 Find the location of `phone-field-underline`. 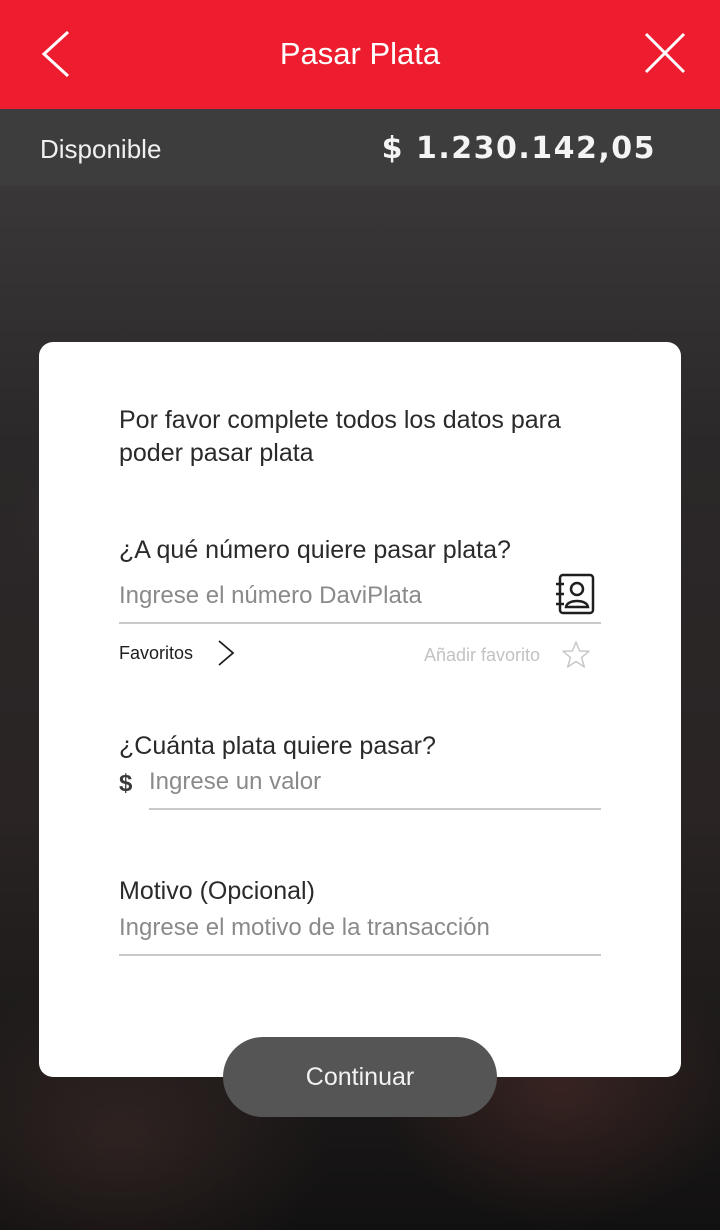

phone-field-underline is located at coordinates (360, 623).